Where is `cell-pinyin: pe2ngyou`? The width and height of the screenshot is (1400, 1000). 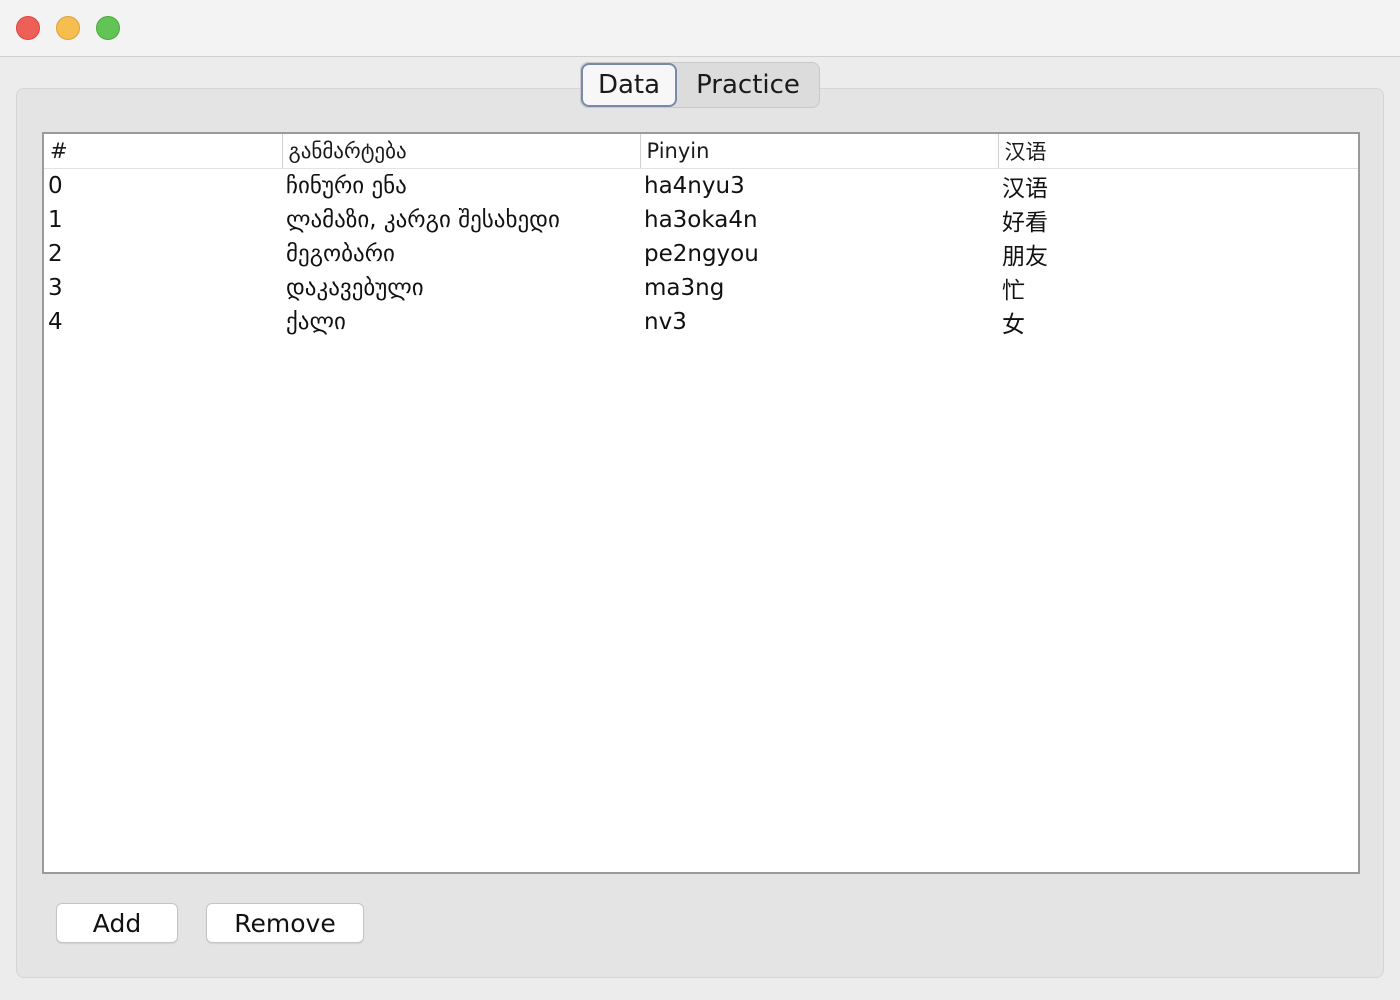 cell-pinyin: pe2ngyou is located at coordinates (819, 254).